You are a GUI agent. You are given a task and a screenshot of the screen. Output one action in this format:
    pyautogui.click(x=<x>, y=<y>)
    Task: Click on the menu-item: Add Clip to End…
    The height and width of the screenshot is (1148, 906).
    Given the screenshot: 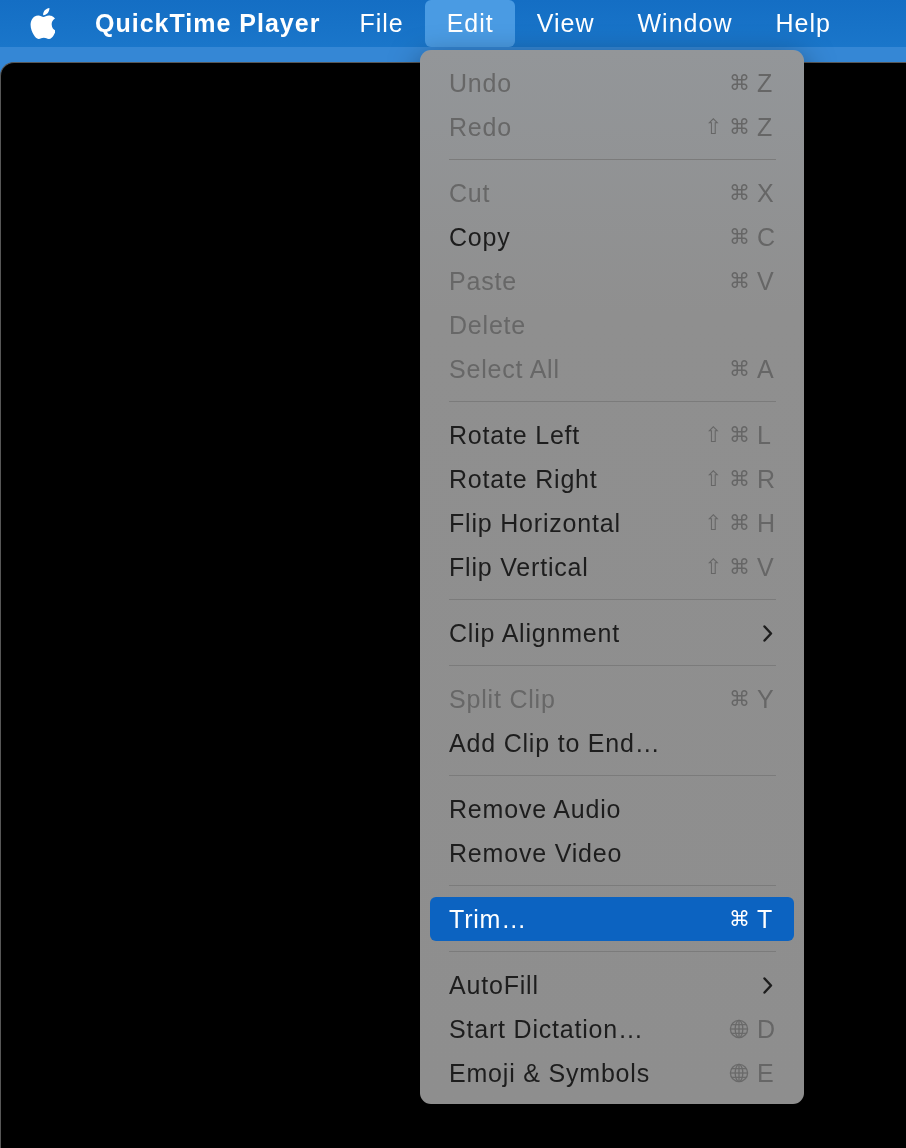 What is the action you would take?
    pyautogui.click(x=612, y=743)
    